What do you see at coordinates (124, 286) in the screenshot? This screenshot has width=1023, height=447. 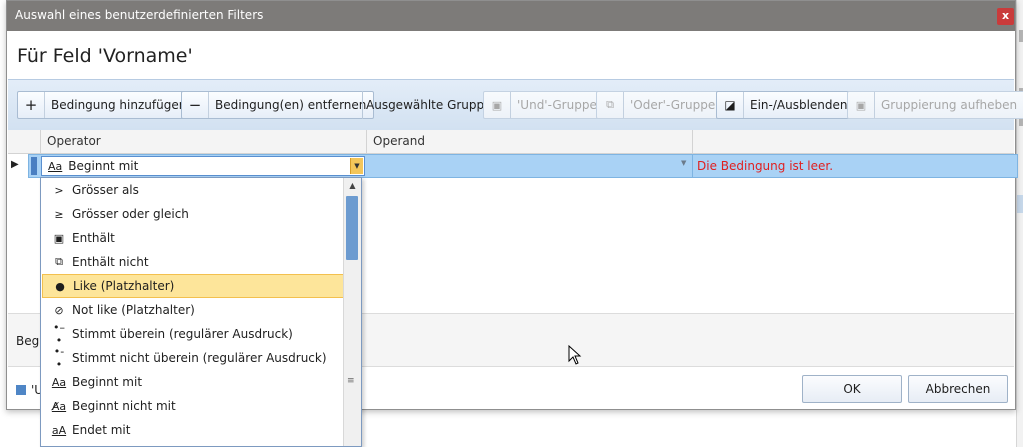 I see `dropdown-item-label: Like (Platzhalter)` at bounding box center [124, 286].